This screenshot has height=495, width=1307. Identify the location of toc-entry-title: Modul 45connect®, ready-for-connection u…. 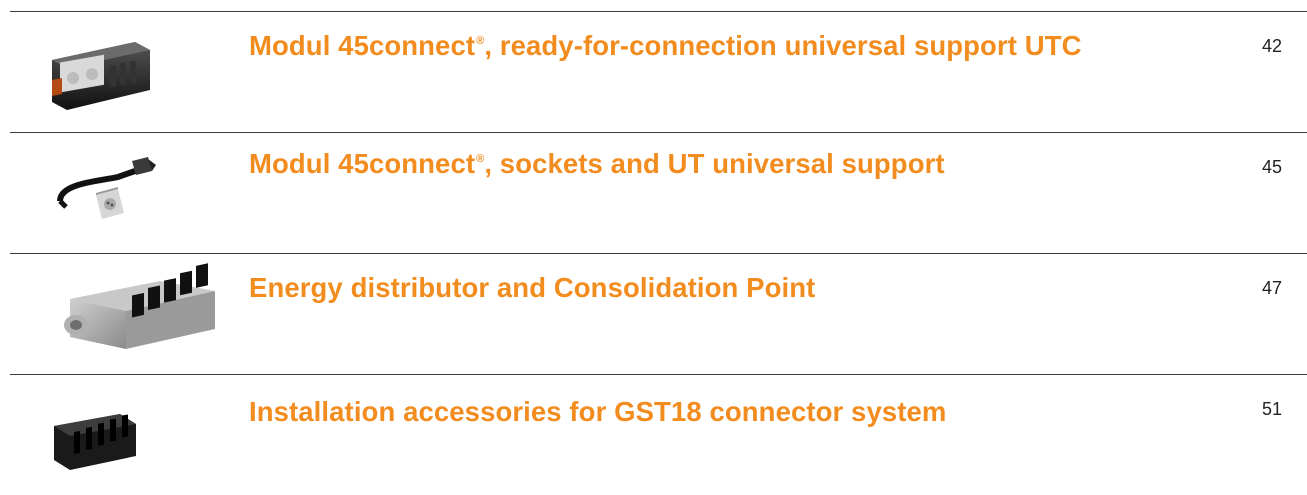
(665, 46).